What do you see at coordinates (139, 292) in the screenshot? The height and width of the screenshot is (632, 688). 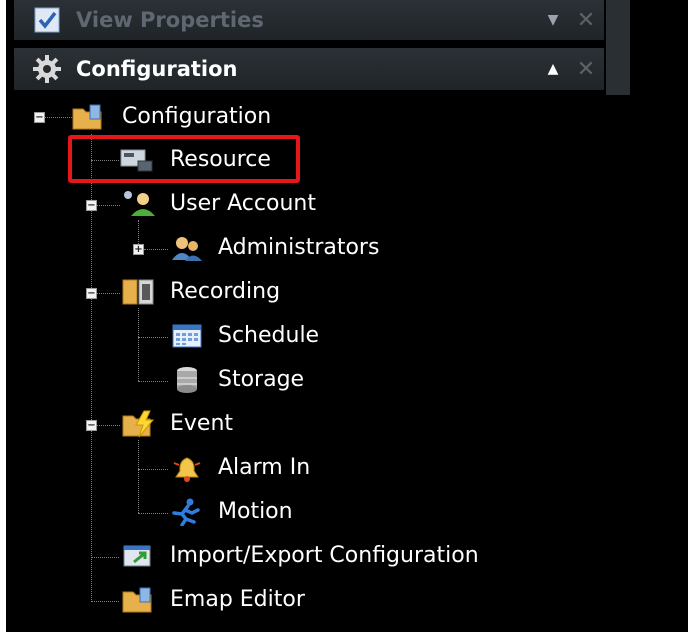 I see `recording-icon` at bounding box center [139, 292].